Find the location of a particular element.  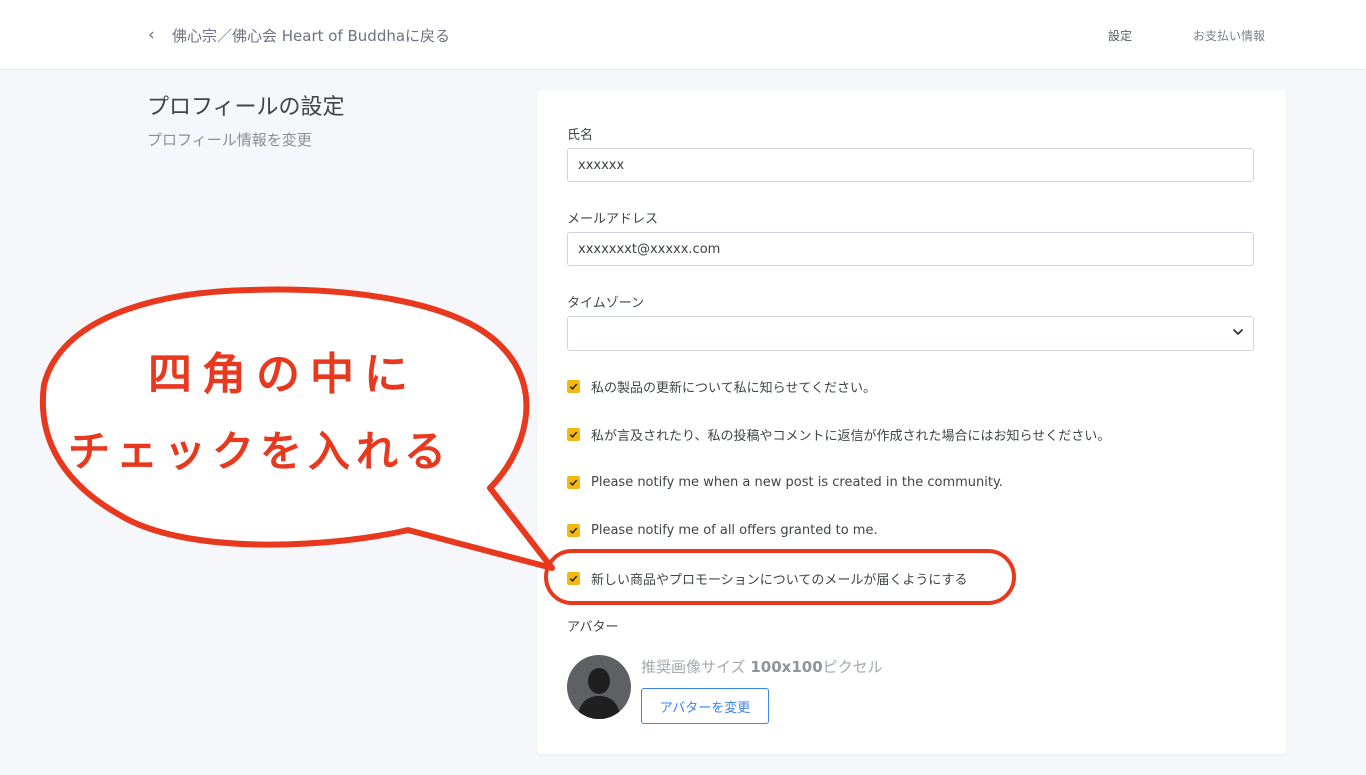

change-avatar-button: アバターを変更 is located at coordinates (705, 706).